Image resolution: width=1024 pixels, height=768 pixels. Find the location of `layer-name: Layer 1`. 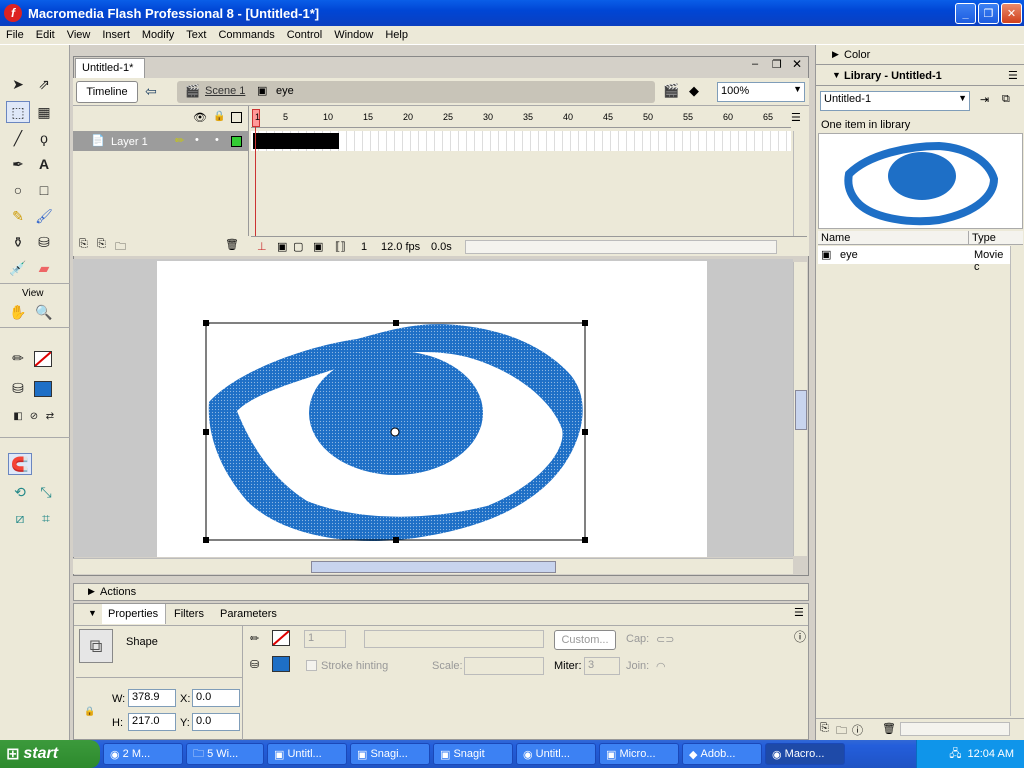

layer-name: Layer 1 is located at coordinates (129, 142).